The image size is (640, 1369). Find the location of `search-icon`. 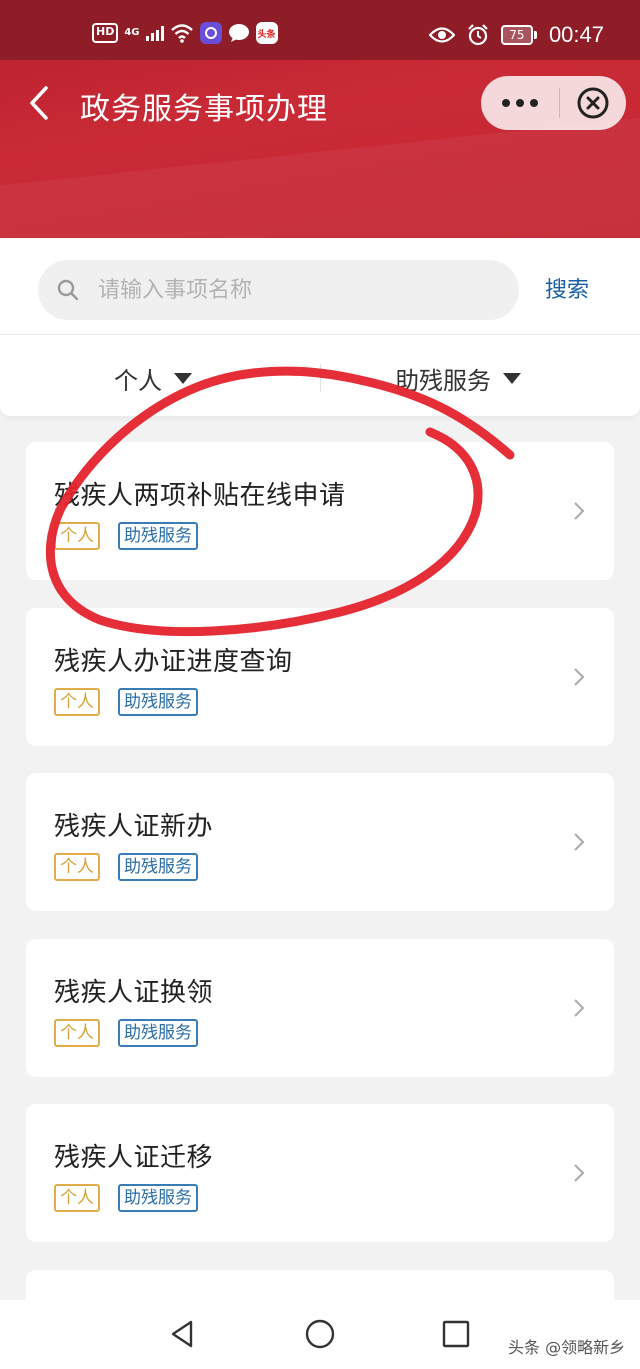

search-icon is located at coordinates (68, 290).